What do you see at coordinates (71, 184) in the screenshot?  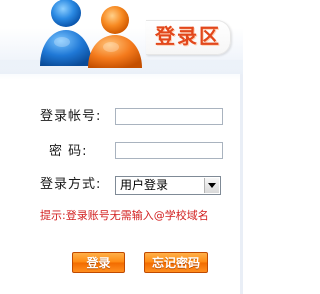 I see `login-method-label: 登录方式:` at bounding box center [71, 184].